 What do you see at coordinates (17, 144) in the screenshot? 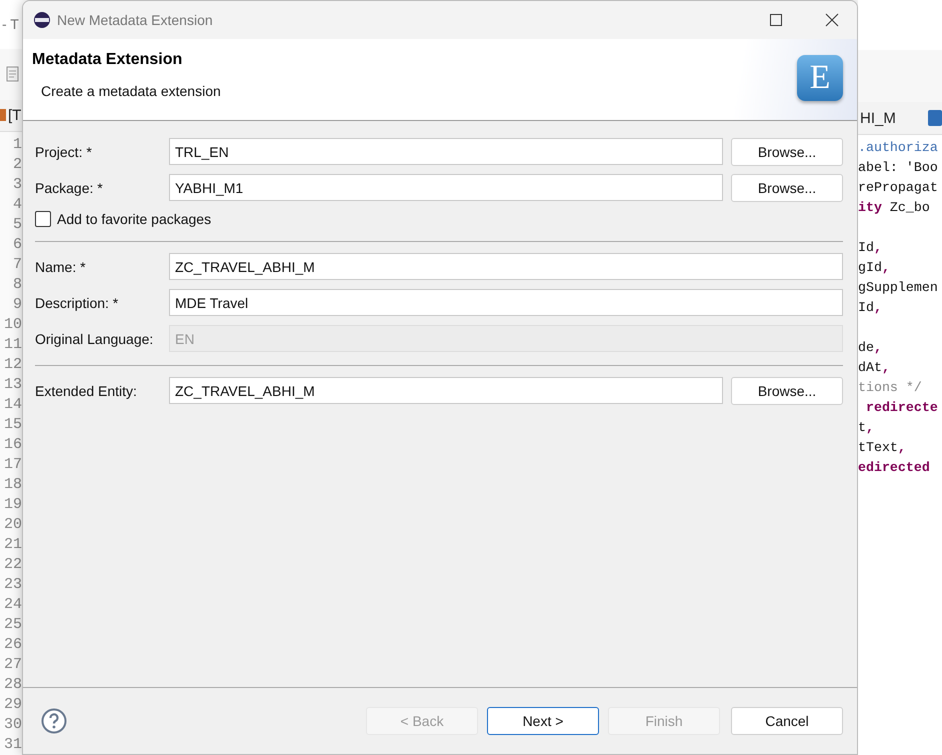
I see `line-number: 1` at bounding box center [17, 144].